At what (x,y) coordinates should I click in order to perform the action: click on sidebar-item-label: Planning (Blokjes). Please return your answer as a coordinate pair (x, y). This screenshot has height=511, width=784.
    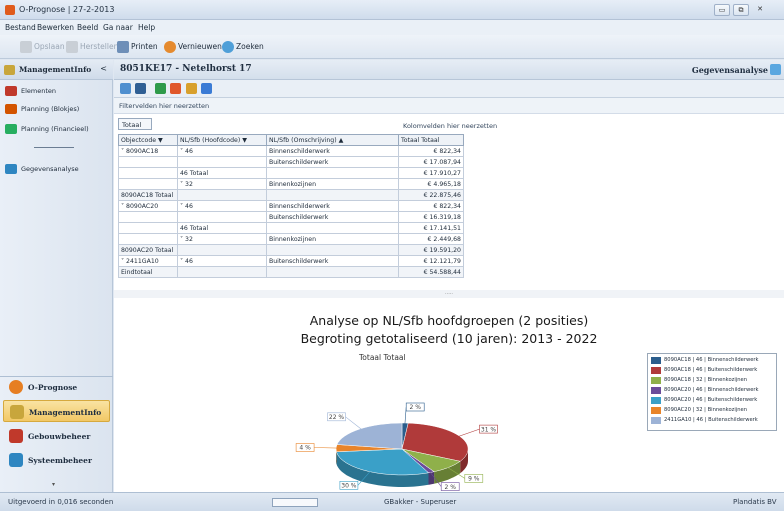
    Looking at the image, I should click on (50, 109).